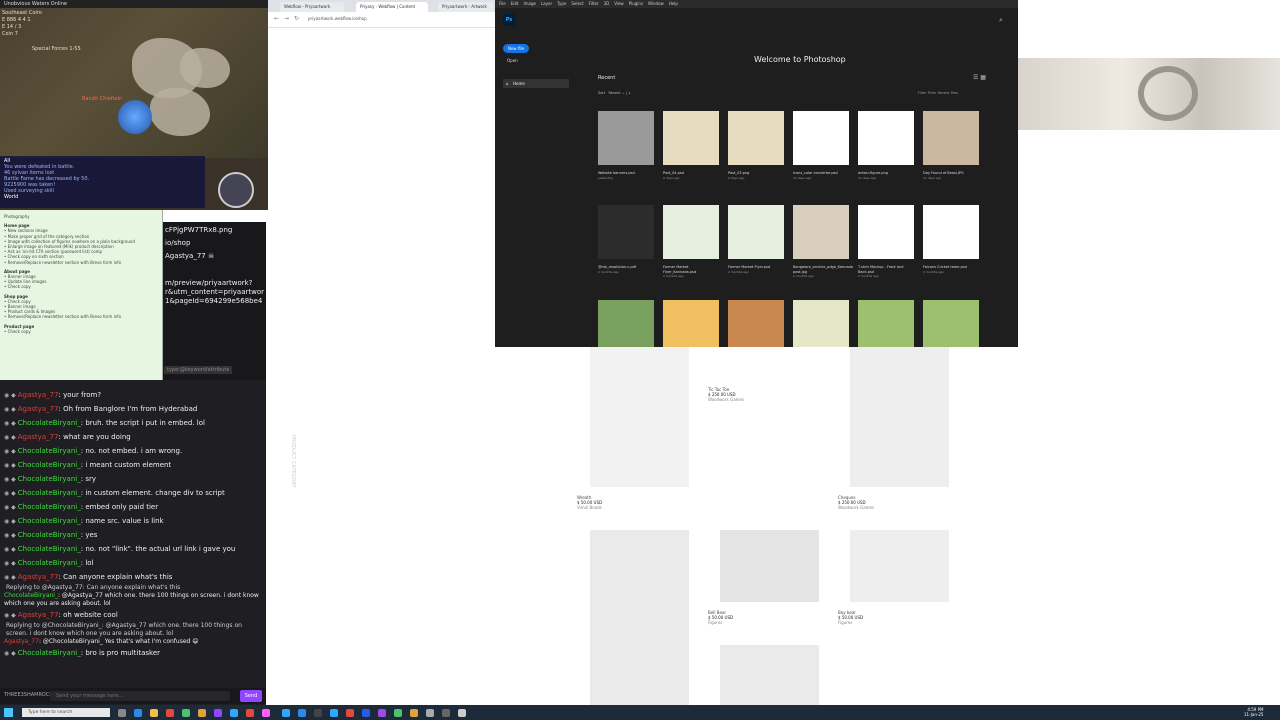 This screenshot has height=720, width=1280. I want to click on open-button: Open, so click(512, 60).